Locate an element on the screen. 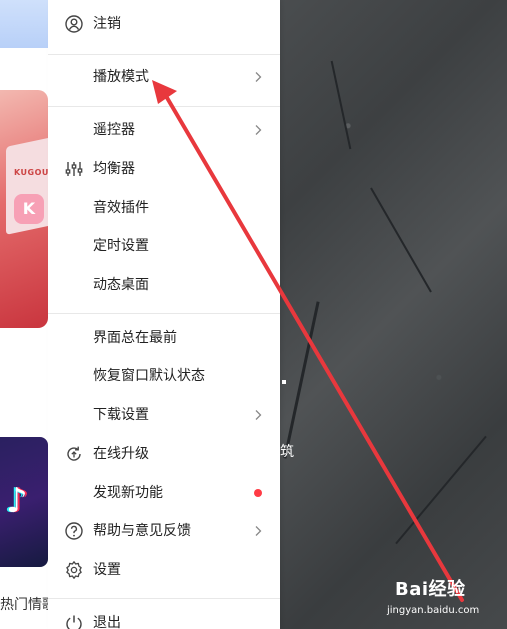 This screenshot has width=507, height=629. watermark-url: jingyan.baidu.com is located at coordinates (433, 610).